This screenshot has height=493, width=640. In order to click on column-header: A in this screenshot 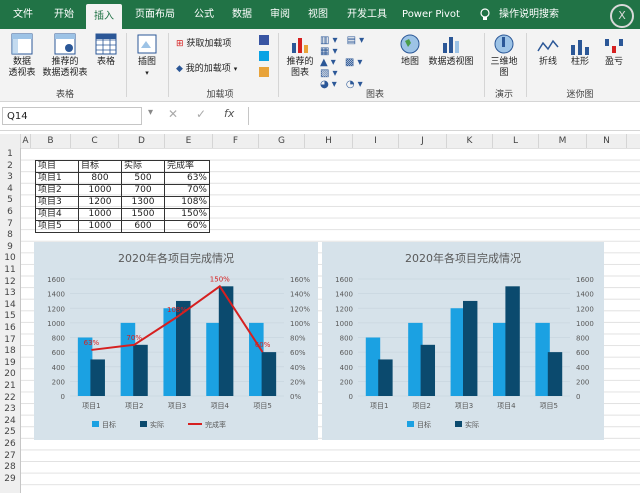, I will do `click(26, 141)`.